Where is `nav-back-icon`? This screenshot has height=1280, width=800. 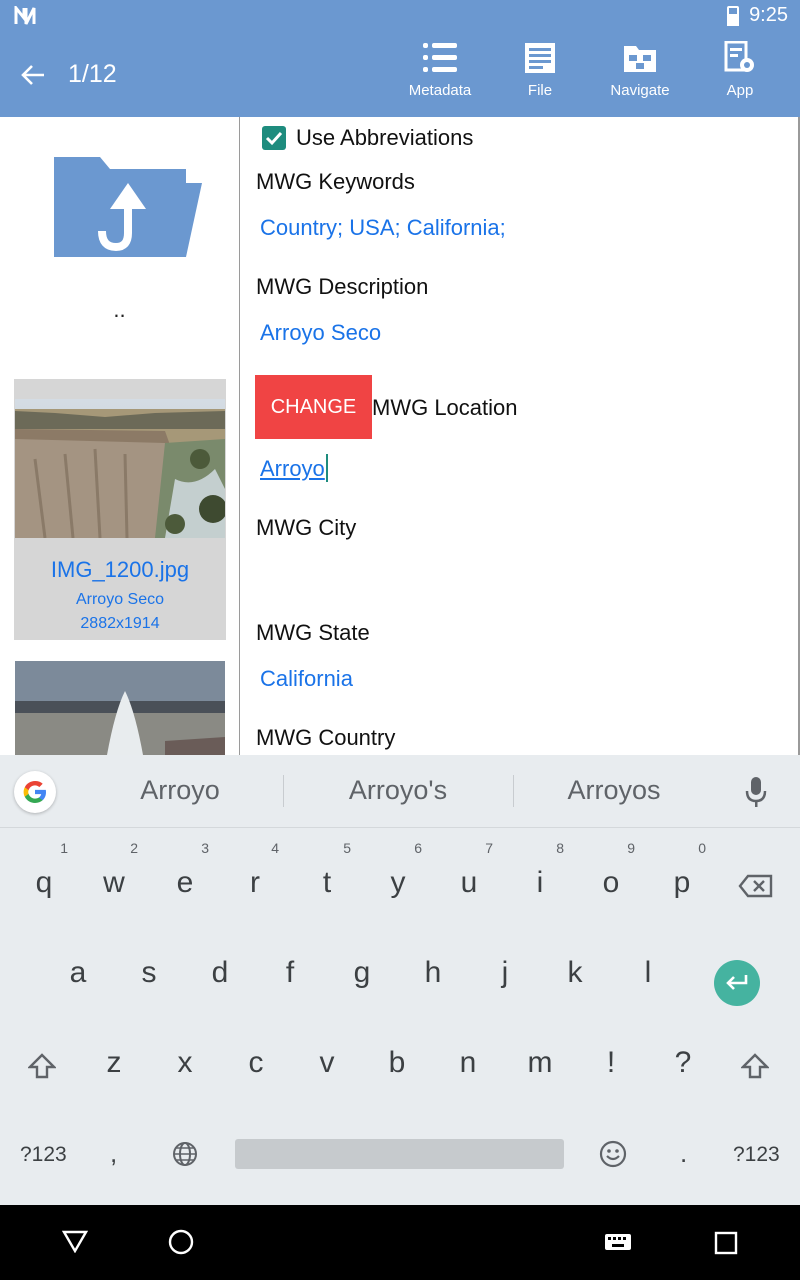 nav-back-icon is located at coordinates (75, 1241).